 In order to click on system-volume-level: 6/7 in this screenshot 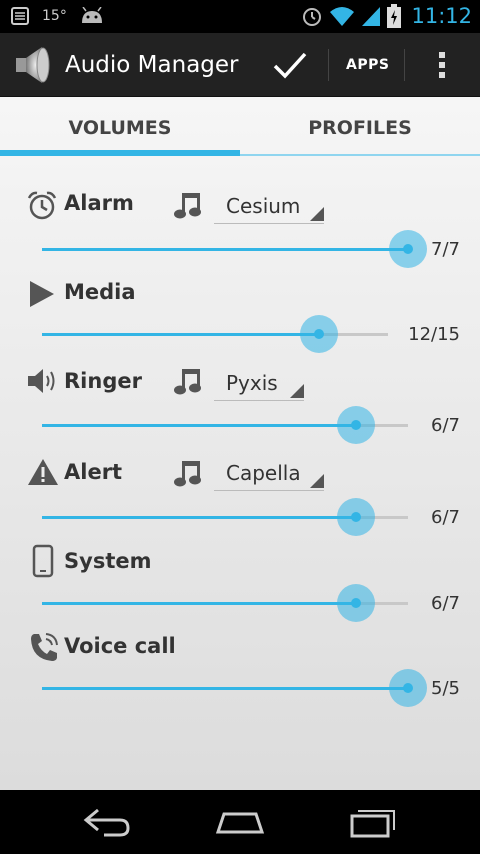, I will do `click(445, 603)`.